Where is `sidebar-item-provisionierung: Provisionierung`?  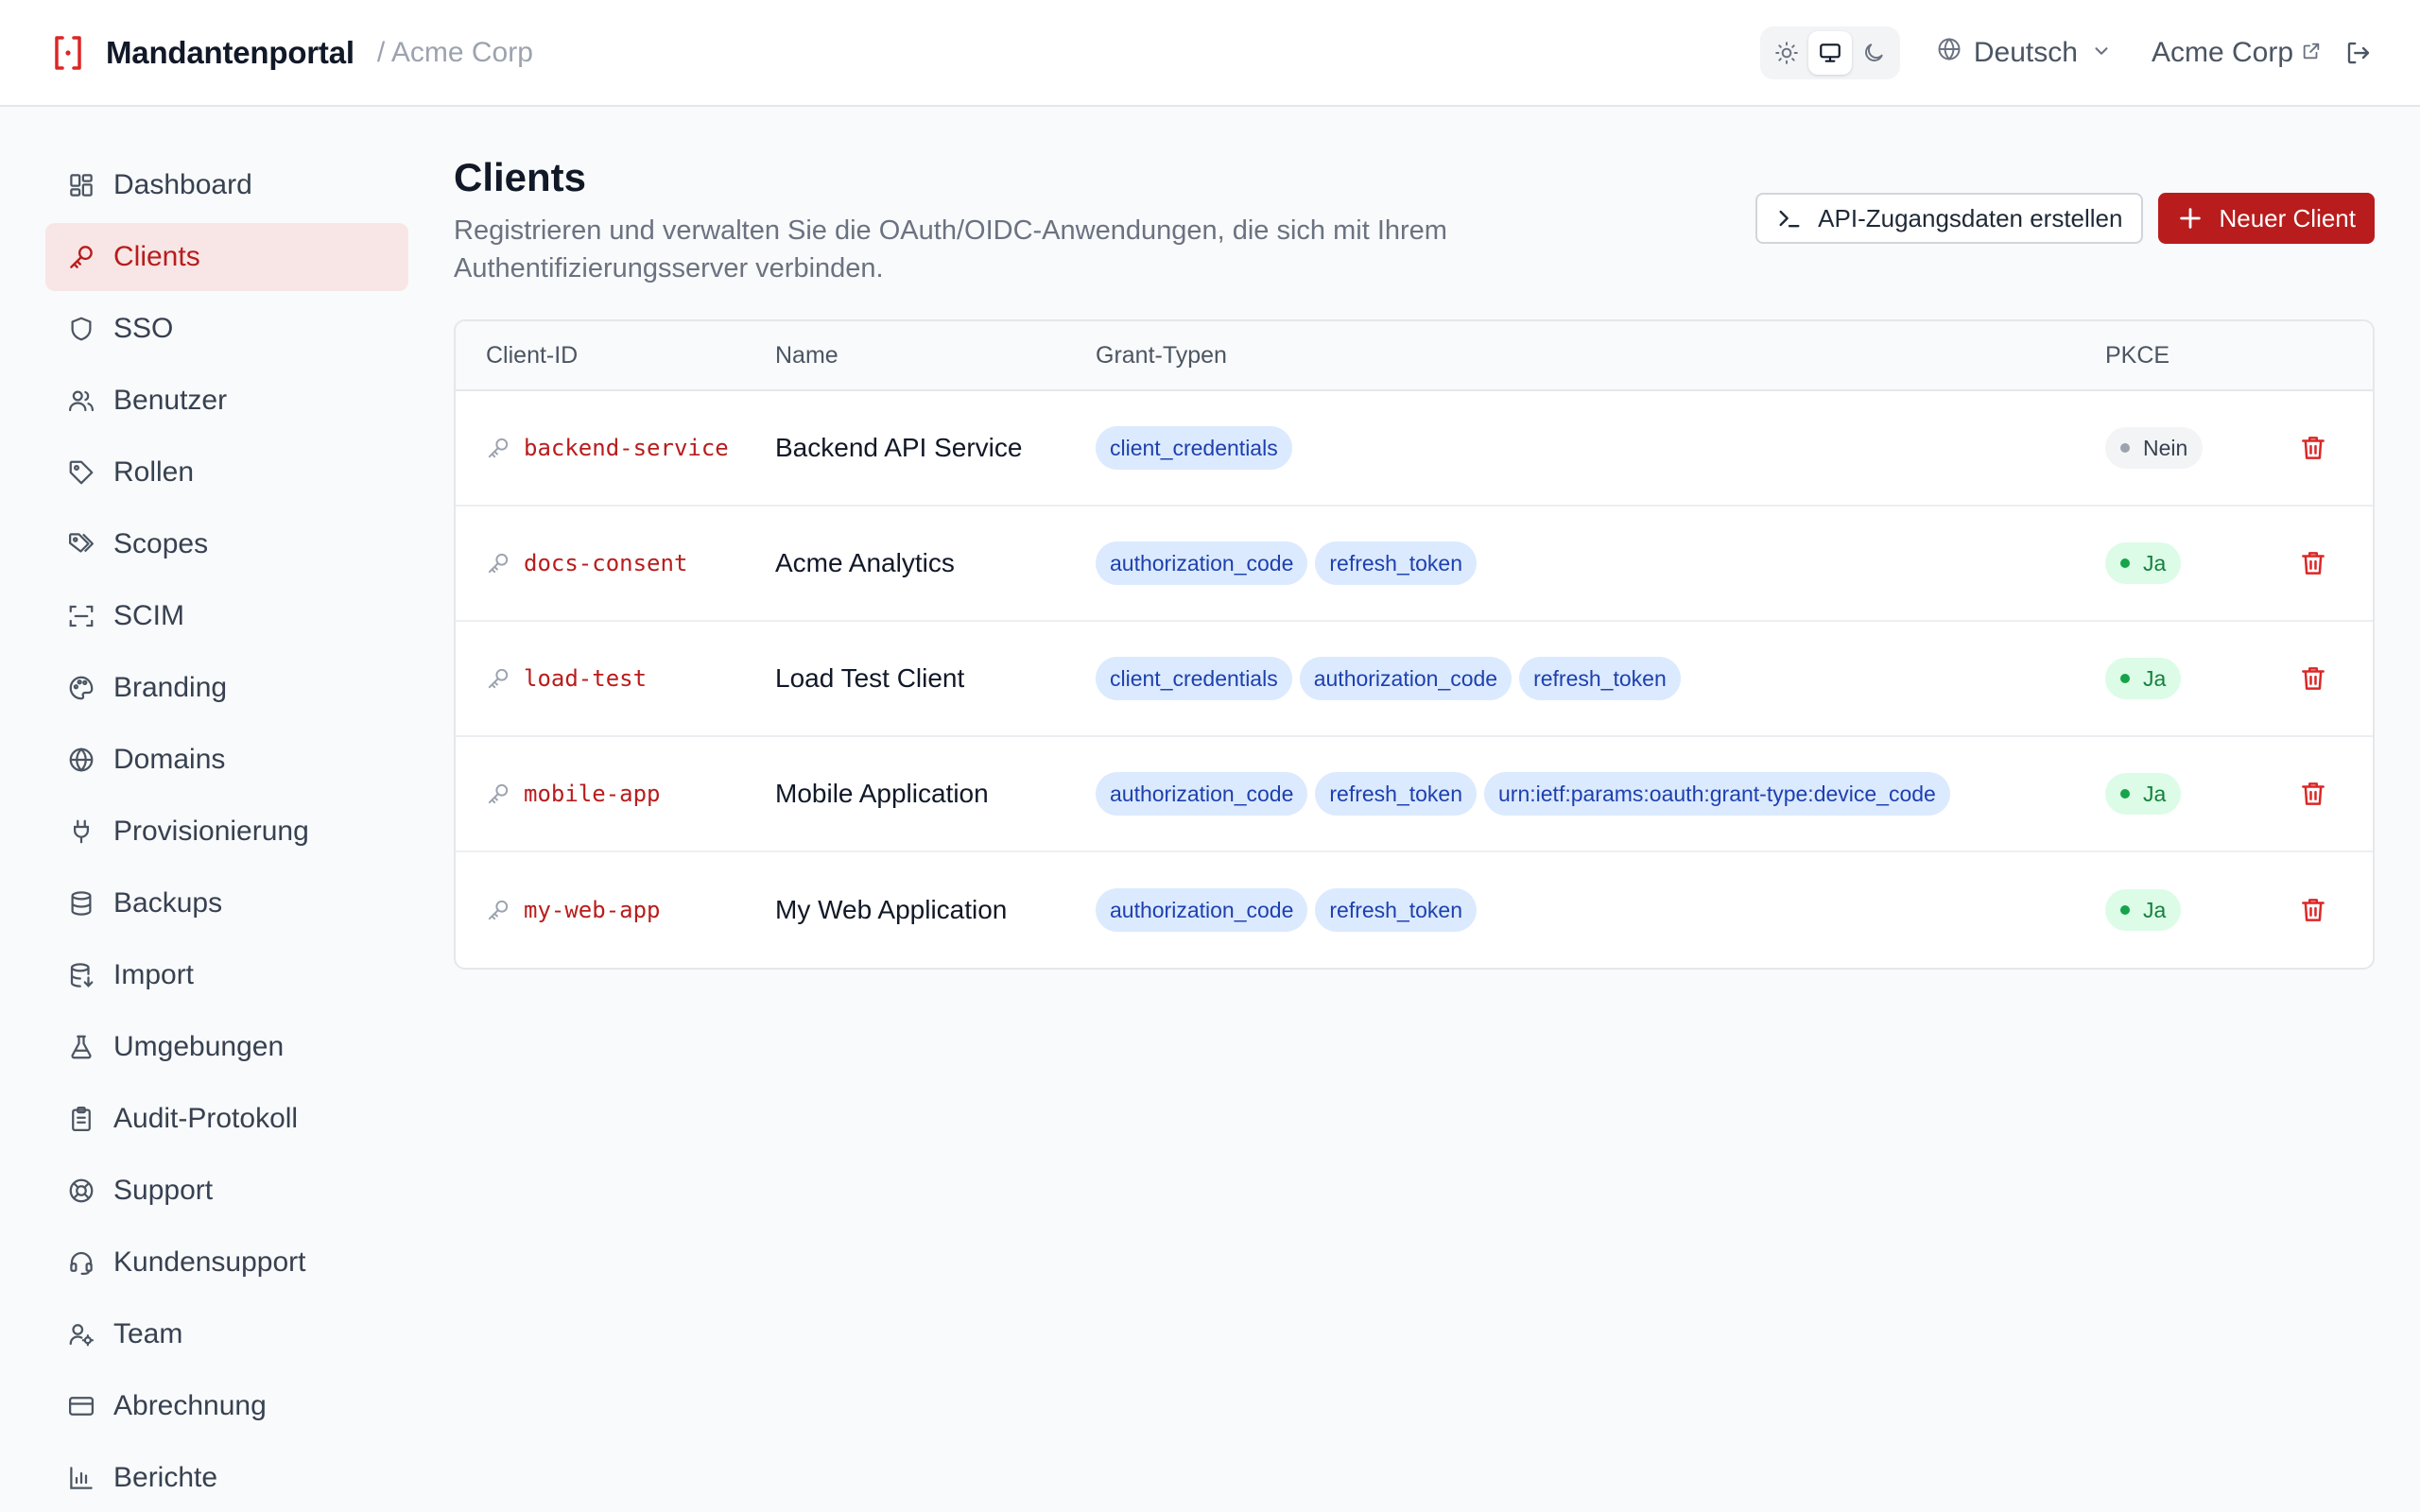 sidebar-item-provisionierung: Provisionierung is located at coordinates (226, 832).